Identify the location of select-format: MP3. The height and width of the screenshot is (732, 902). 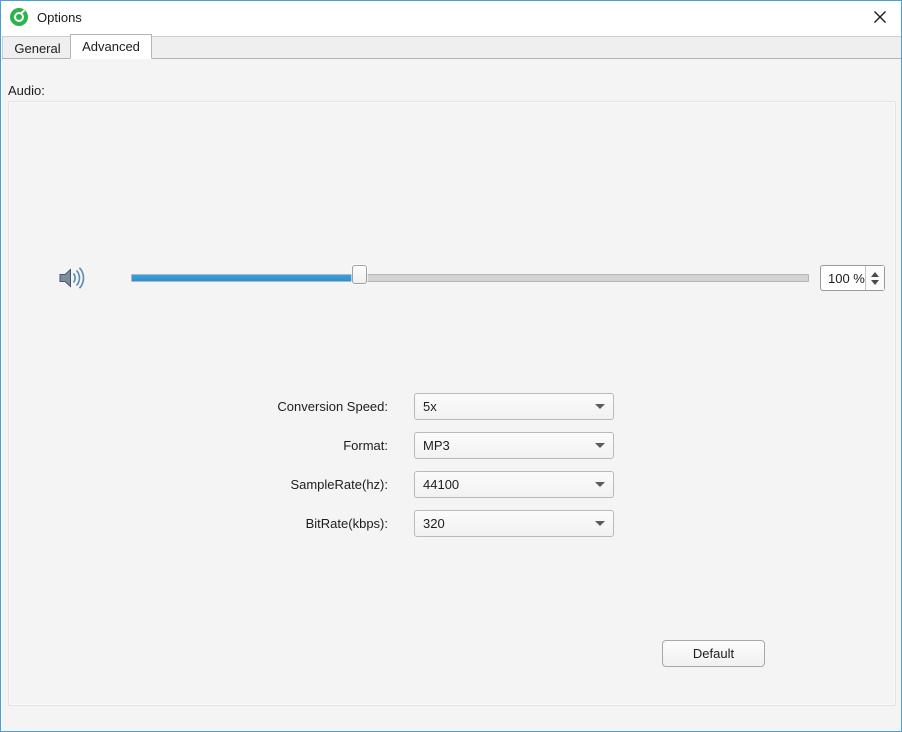
(514, 445).